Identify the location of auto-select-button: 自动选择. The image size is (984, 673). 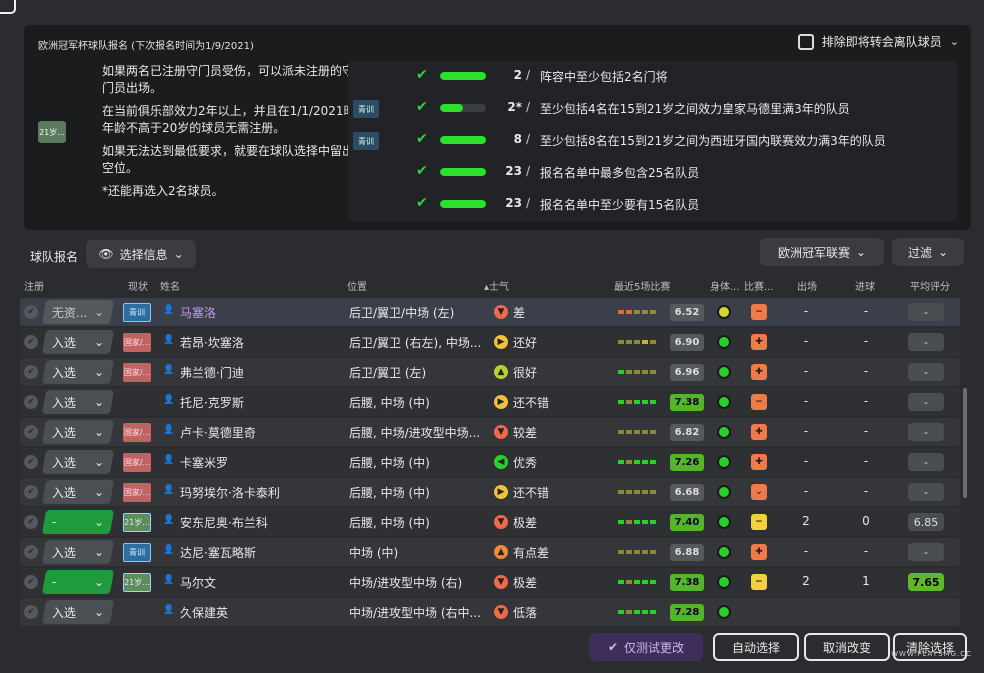
(756, 647).